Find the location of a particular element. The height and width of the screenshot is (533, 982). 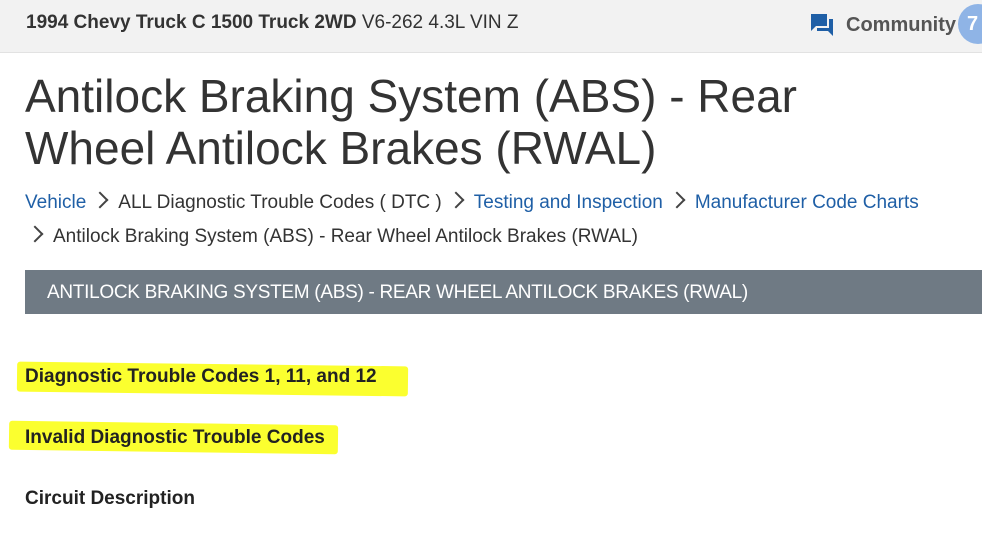

heading-circuit-description: Circuit Description is located at coordinates (110, 498).